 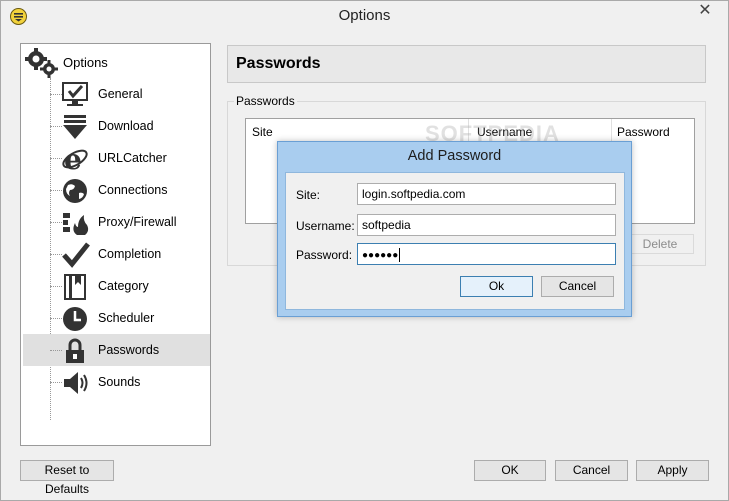 What do you see at coordinates (76, 223) in the screenshot?
I see `firewall-icon` at bounding box center [76, 223].